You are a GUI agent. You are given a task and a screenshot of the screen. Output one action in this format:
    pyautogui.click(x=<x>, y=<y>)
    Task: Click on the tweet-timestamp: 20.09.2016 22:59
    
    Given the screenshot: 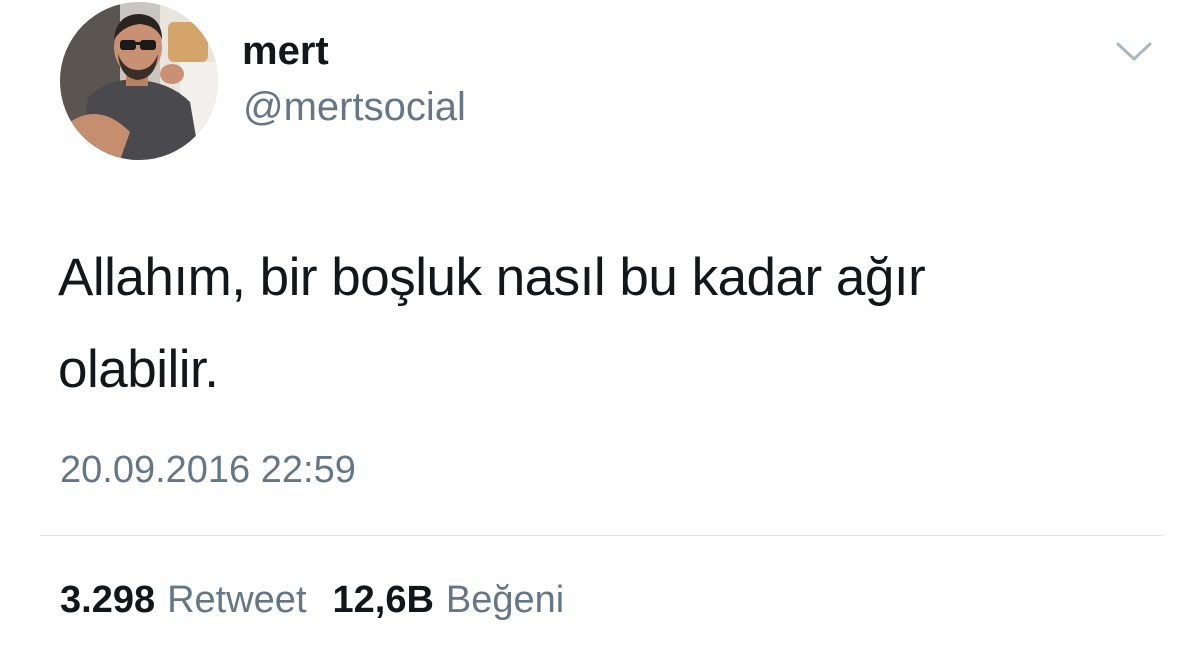 What is the action you would take?
    pyautogui.click(x=208, y=470)
    